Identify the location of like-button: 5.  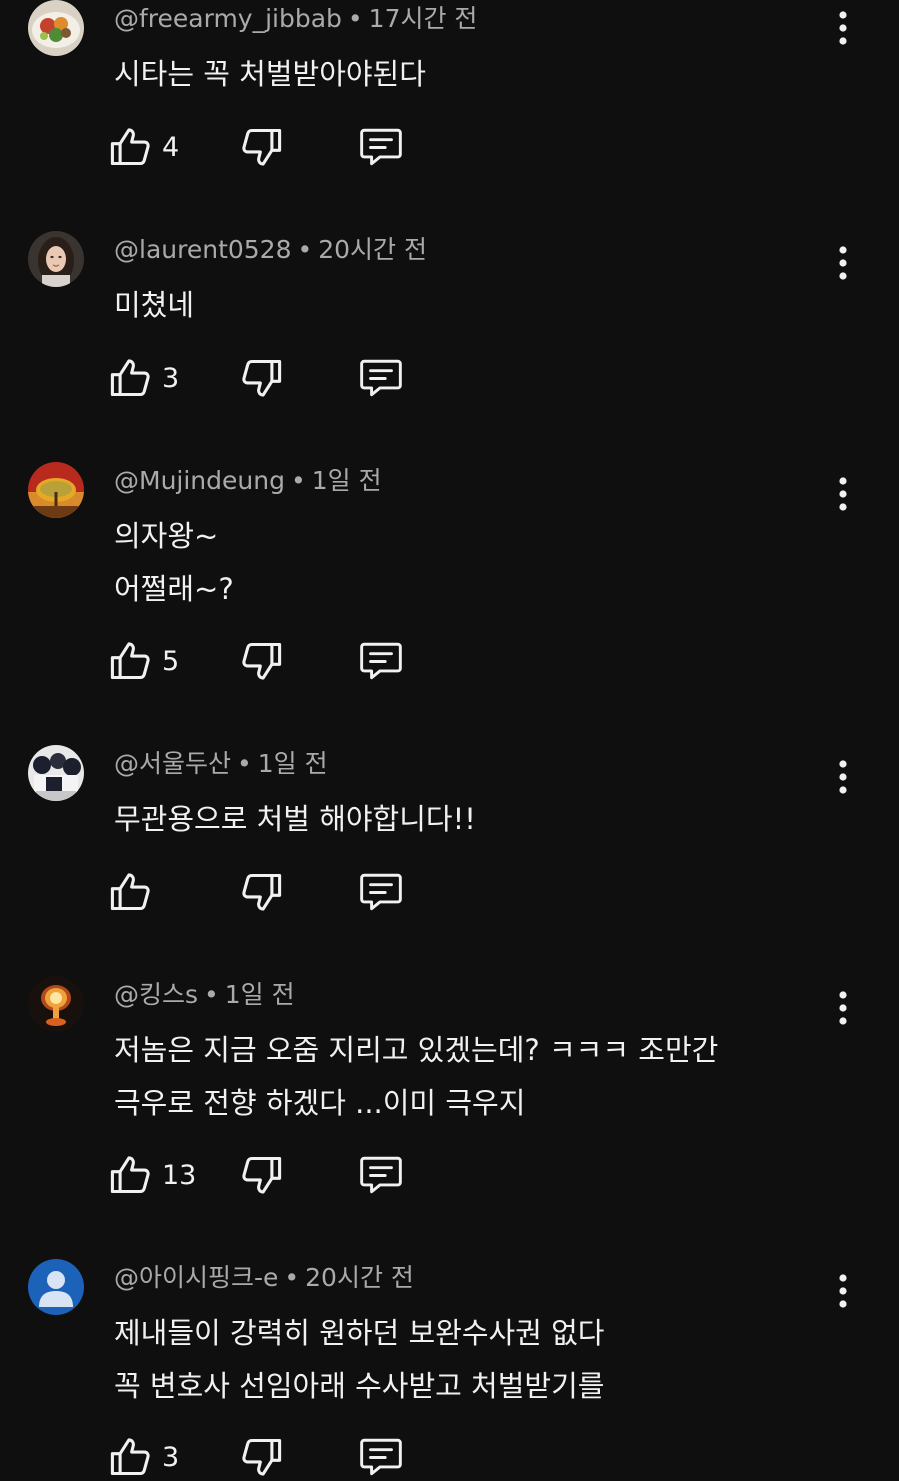
(143, 661).